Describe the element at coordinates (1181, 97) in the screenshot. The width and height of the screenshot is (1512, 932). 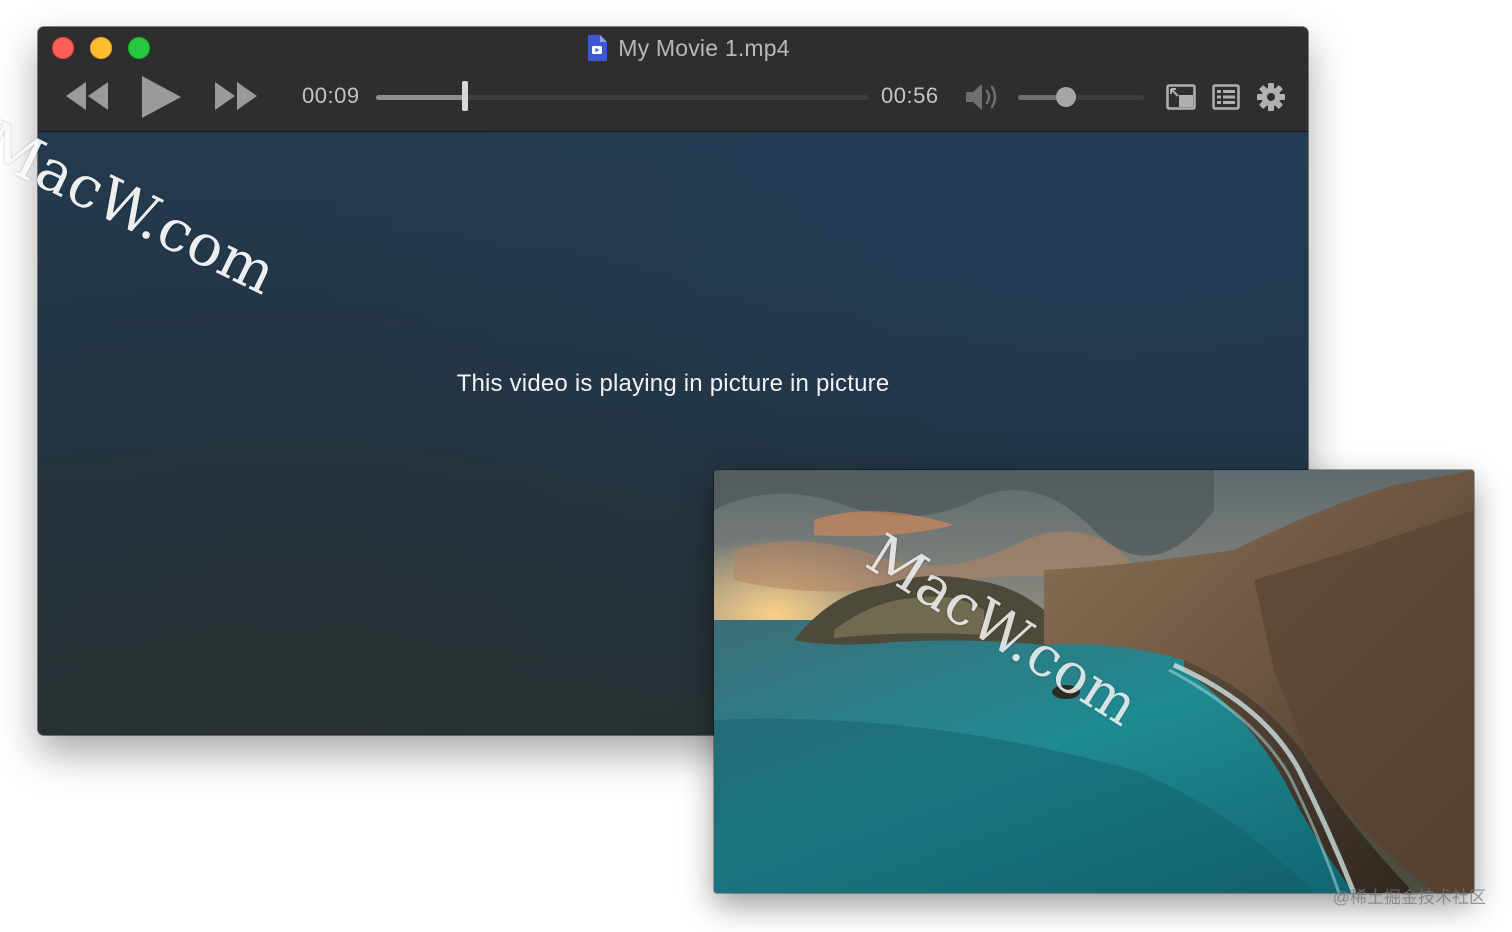
I see `picture-in-picture-icon` at that location.